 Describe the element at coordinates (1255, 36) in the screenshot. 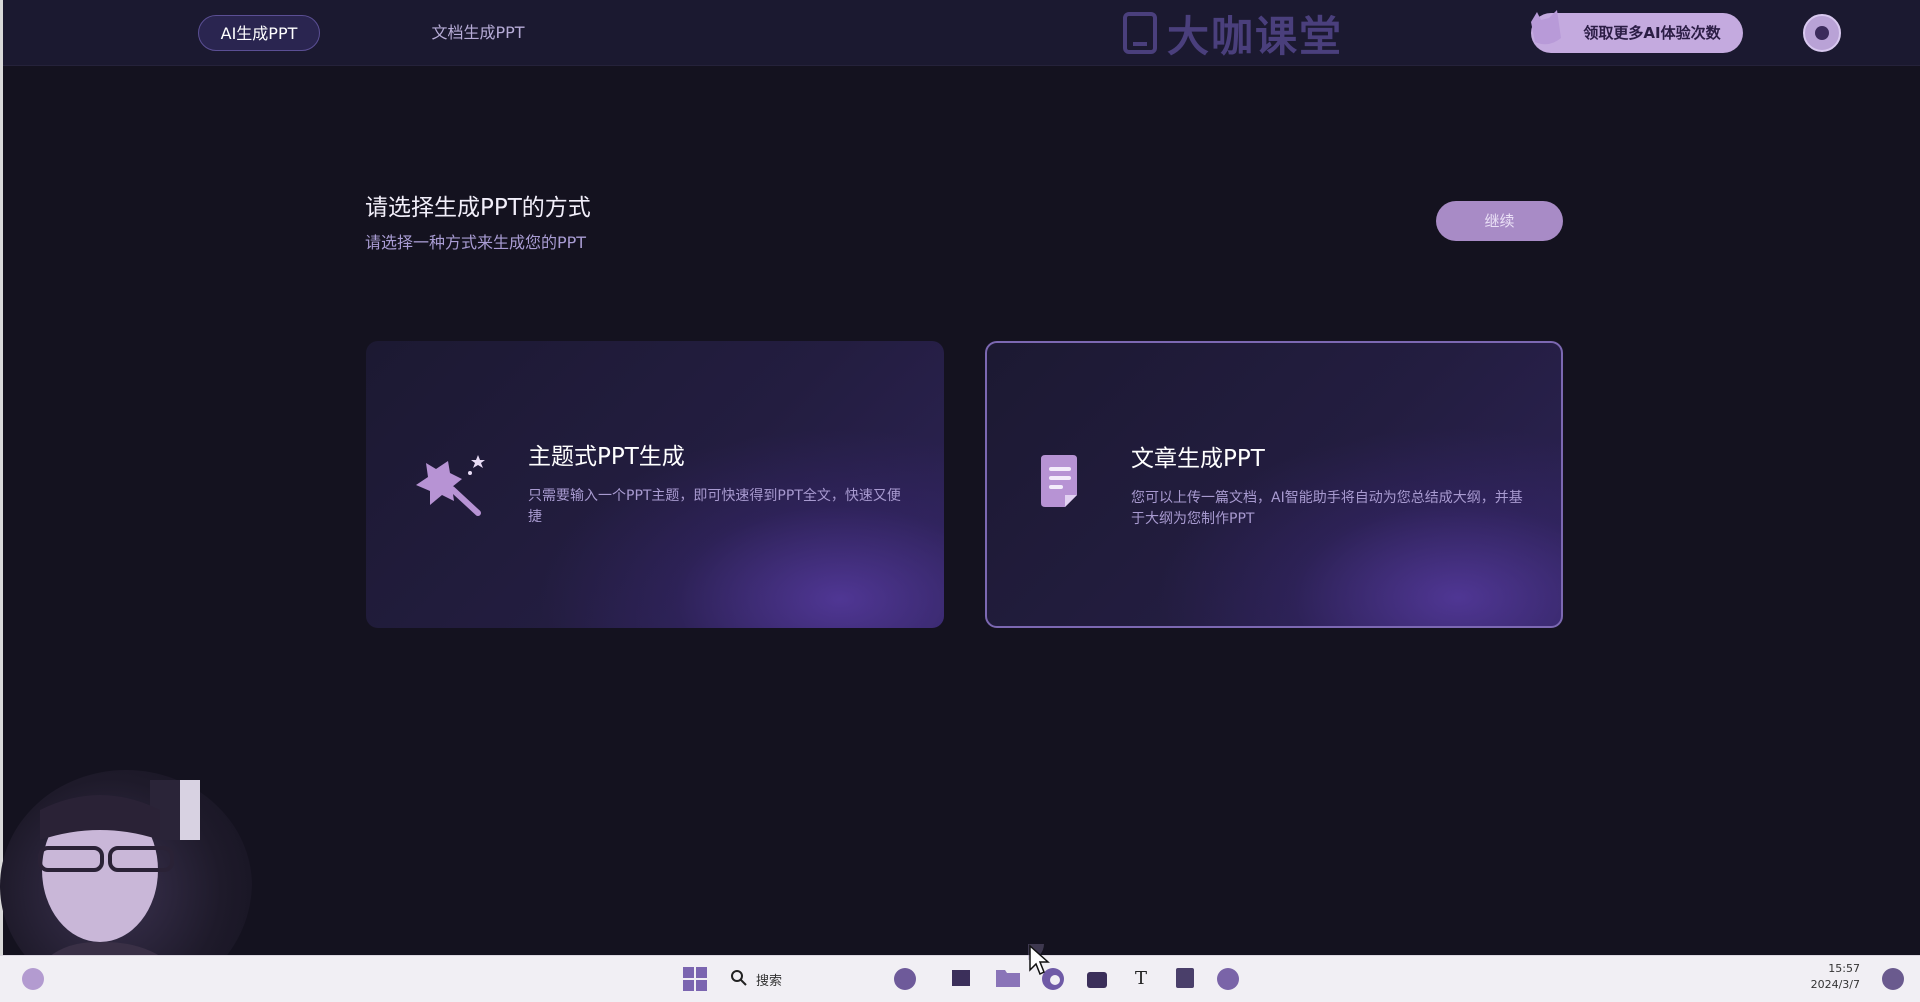

I see `logo-text: 大咖课堂` at that location.